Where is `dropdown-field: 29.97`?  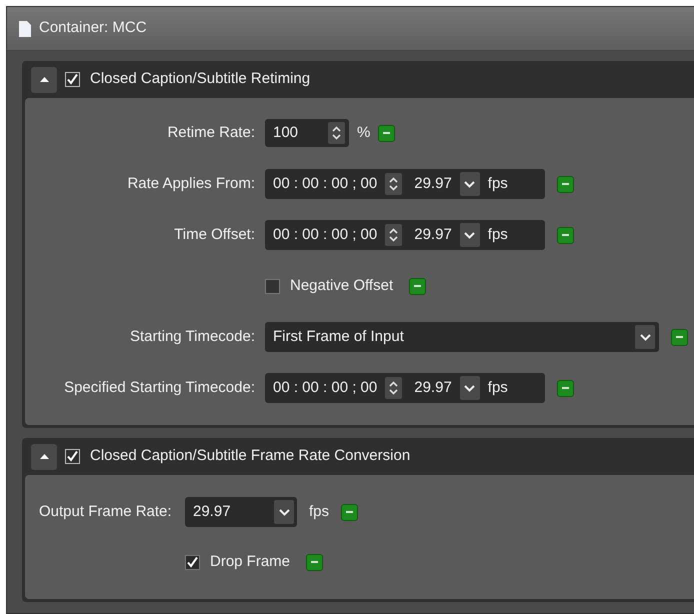
dropdown-field: 29.97 is located at coordinates (241, 512).